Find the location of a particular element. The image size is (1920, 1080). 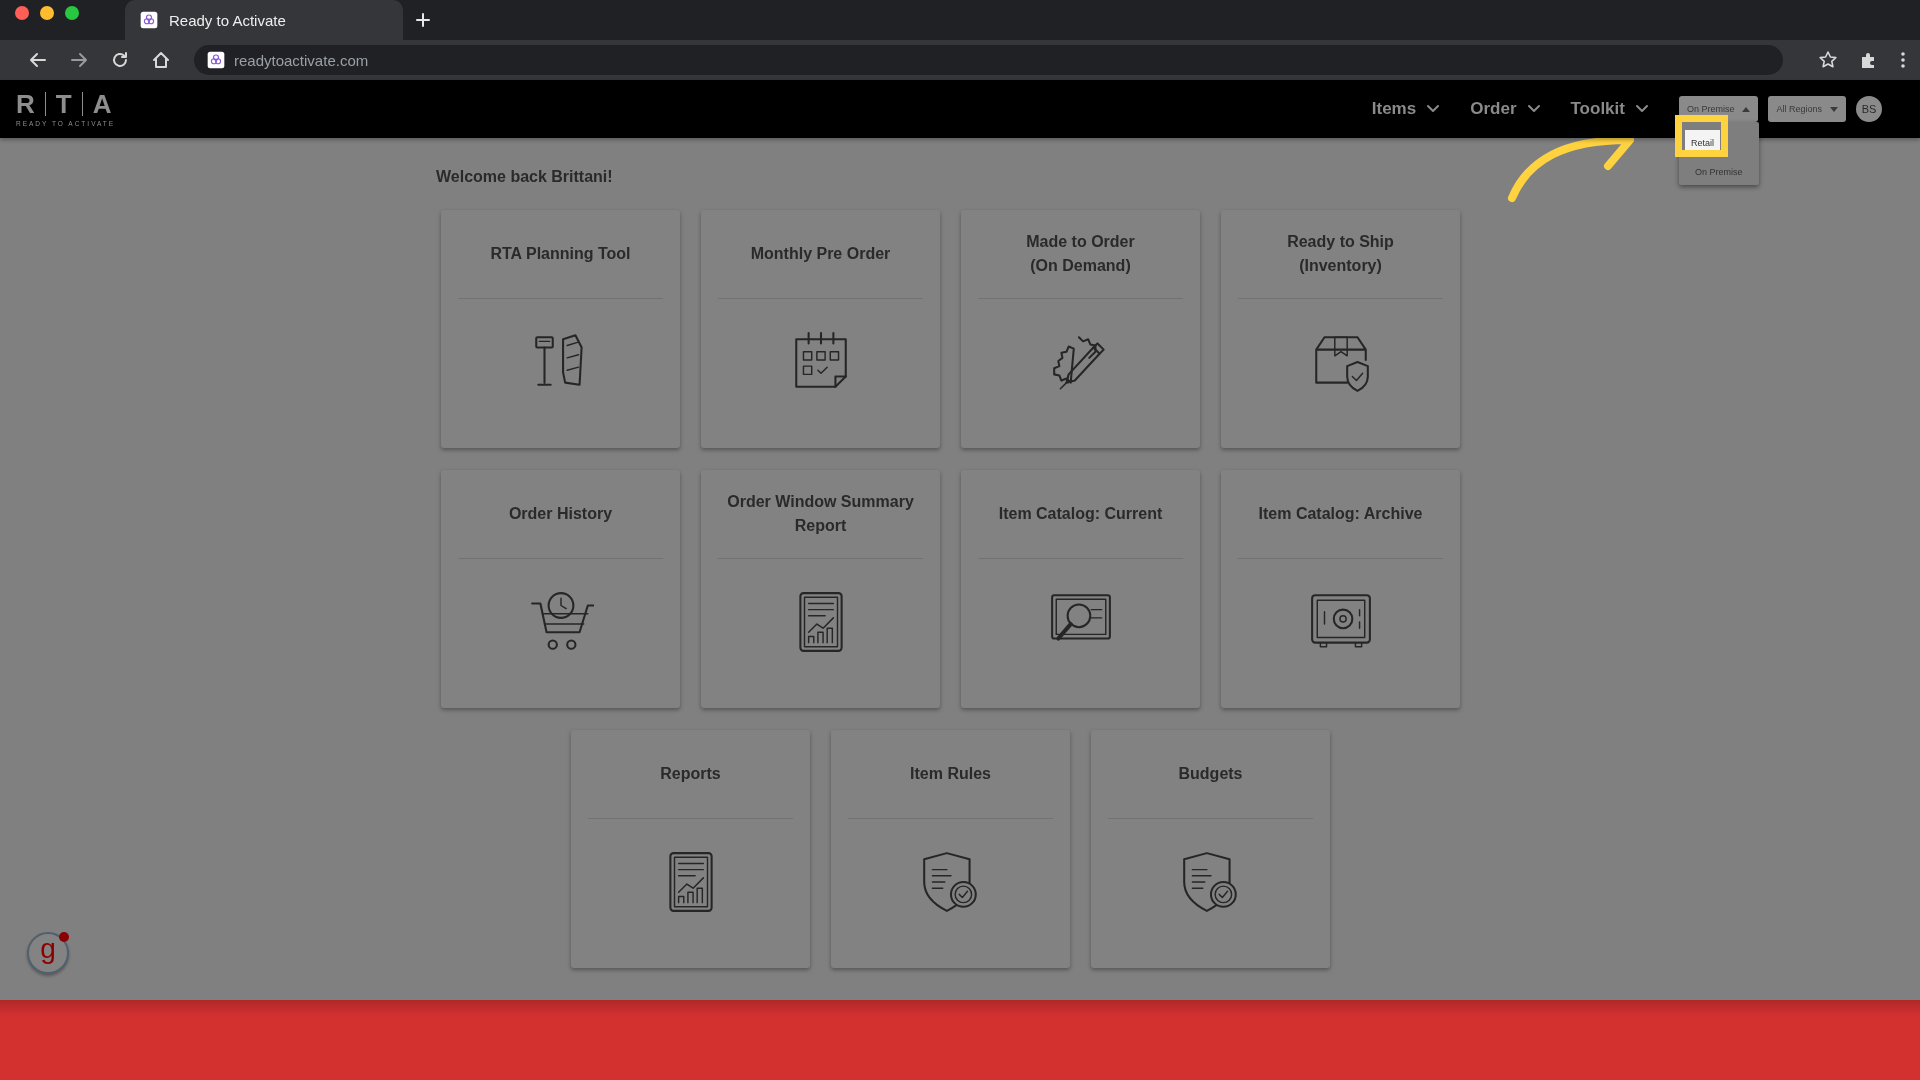

tile-title: RTA Planning Tool is located at coordinates (560, 254).